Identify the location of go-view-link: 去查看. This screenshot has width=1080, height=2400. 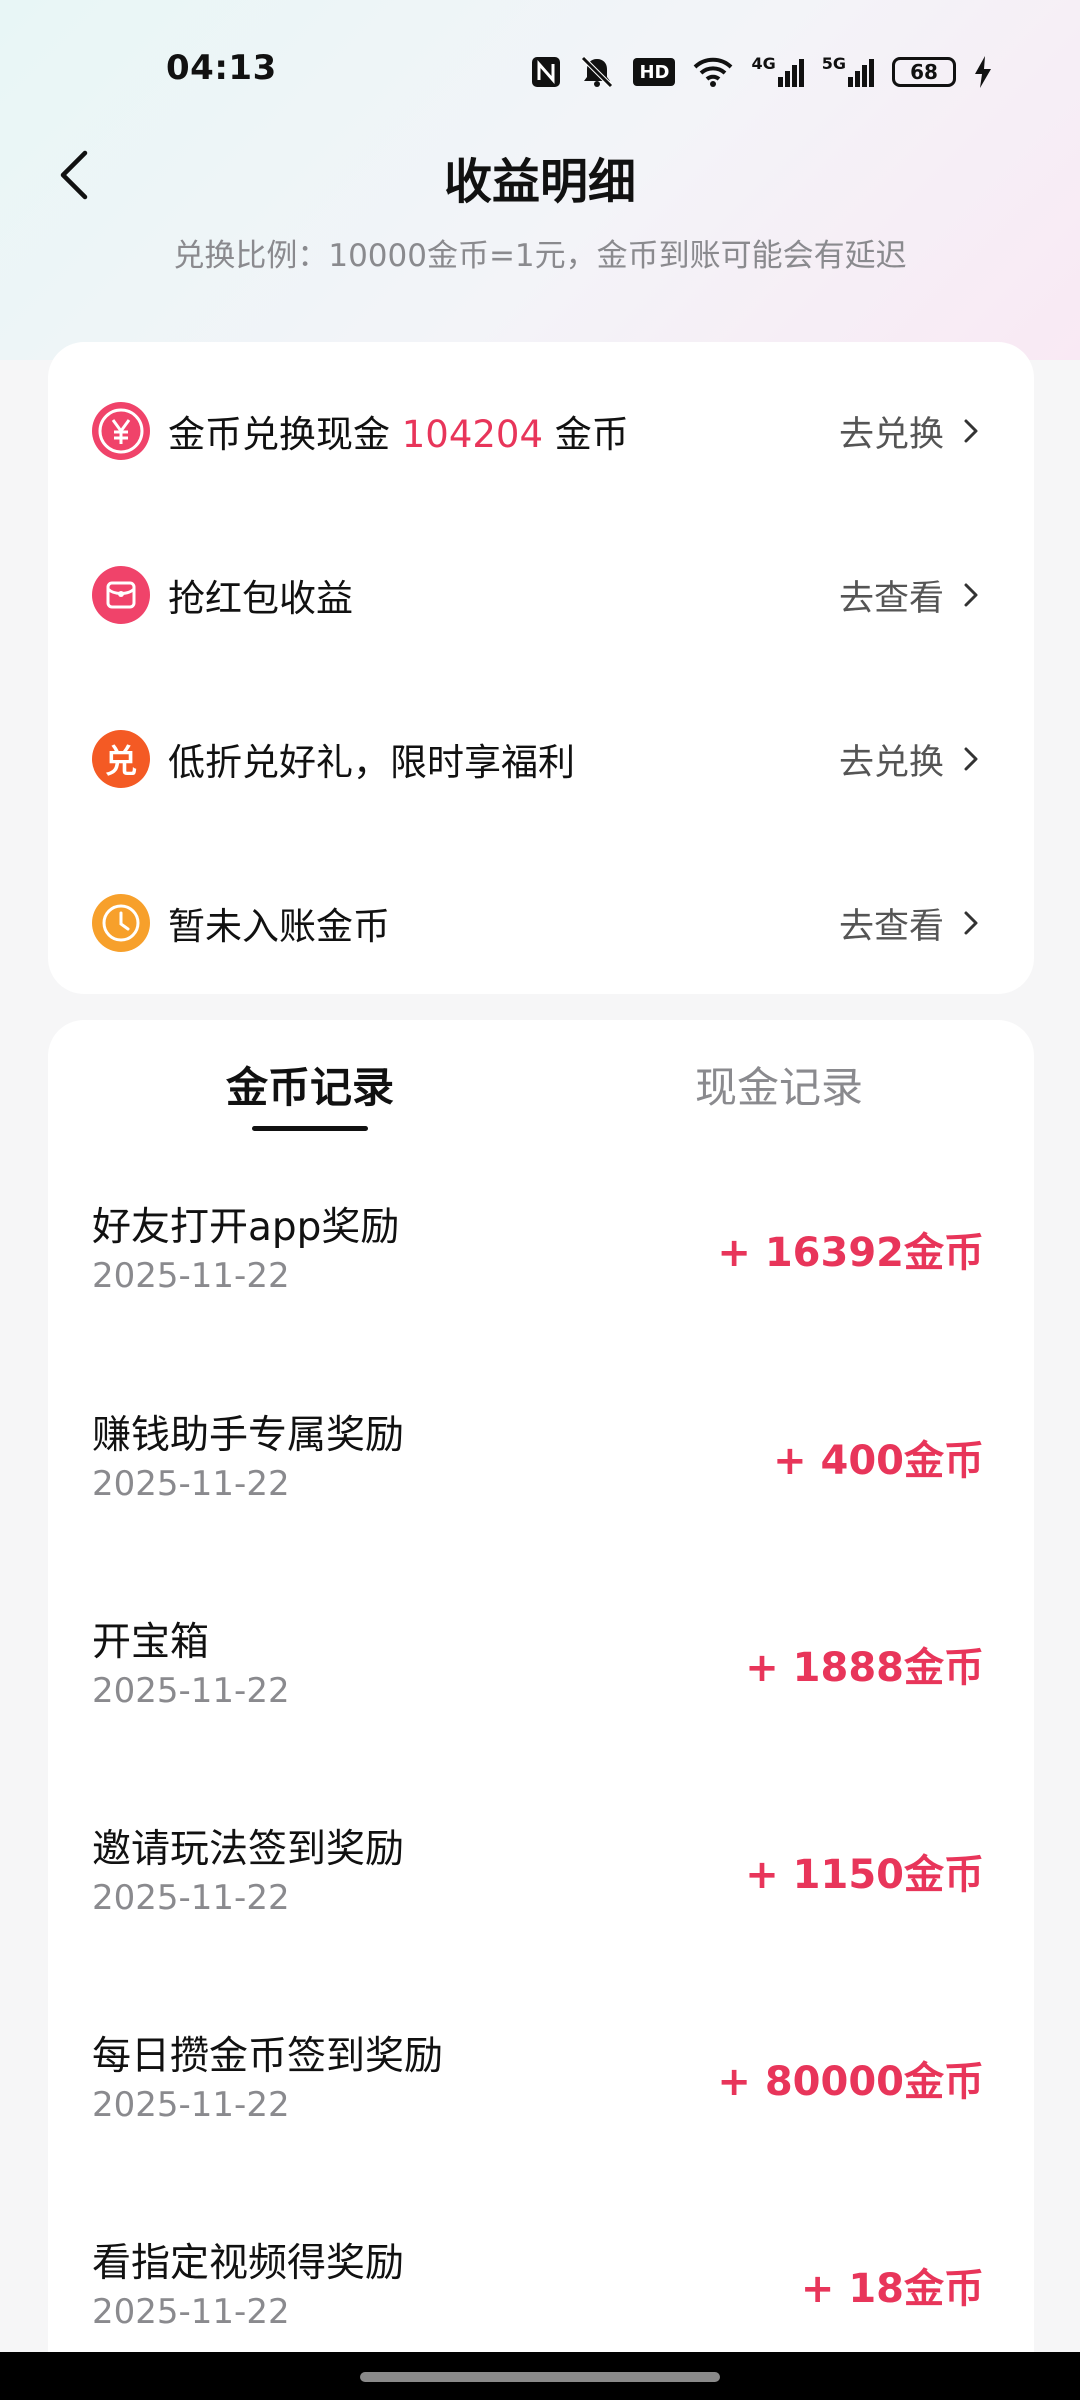
(911, 595).